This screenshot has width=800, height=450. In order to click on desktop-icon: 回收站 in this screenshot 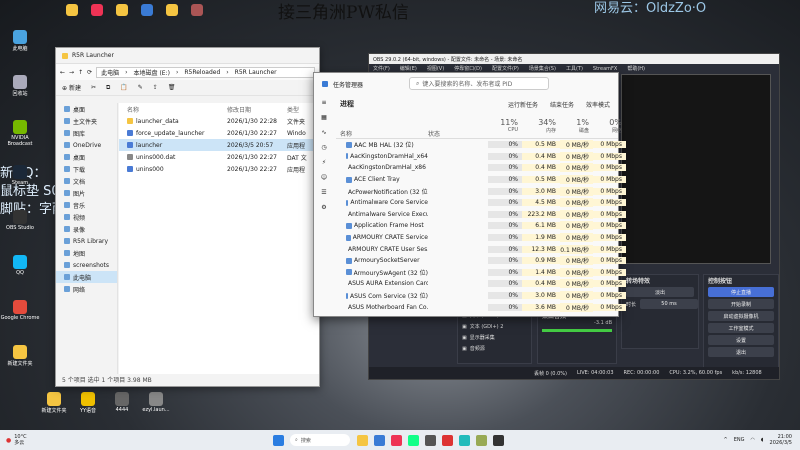, I will do `click(20, 86)`.